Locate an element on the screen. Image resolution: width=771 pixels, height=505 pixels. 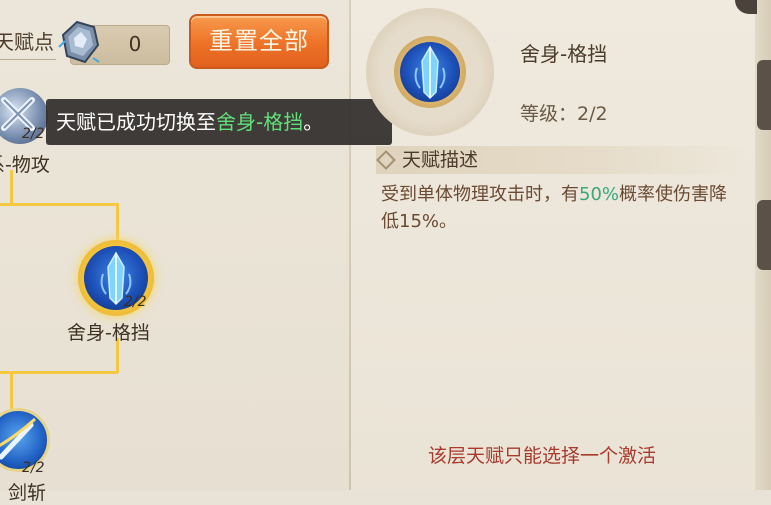
skill-level: 等级：2/2 is located at coordinates (564, 114).